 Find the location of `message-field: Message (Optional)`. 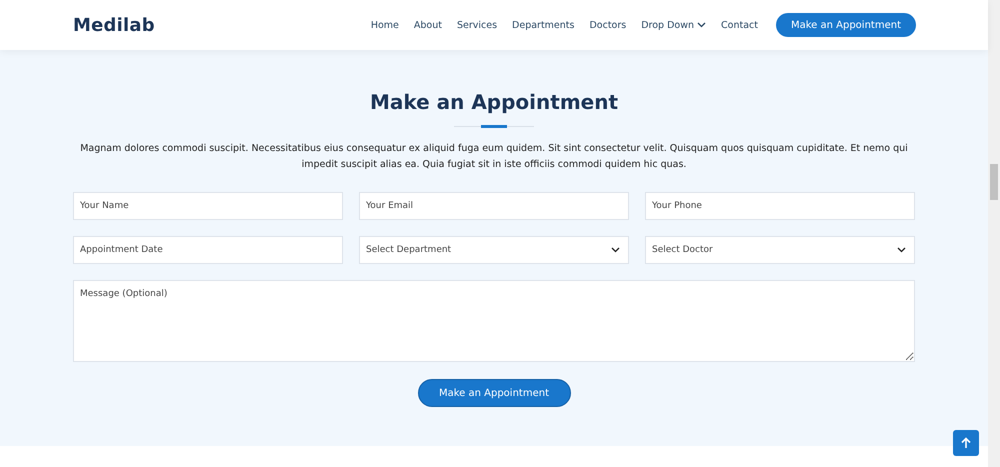

message-field: Message (Optional) is located at coordinates (494, 321).